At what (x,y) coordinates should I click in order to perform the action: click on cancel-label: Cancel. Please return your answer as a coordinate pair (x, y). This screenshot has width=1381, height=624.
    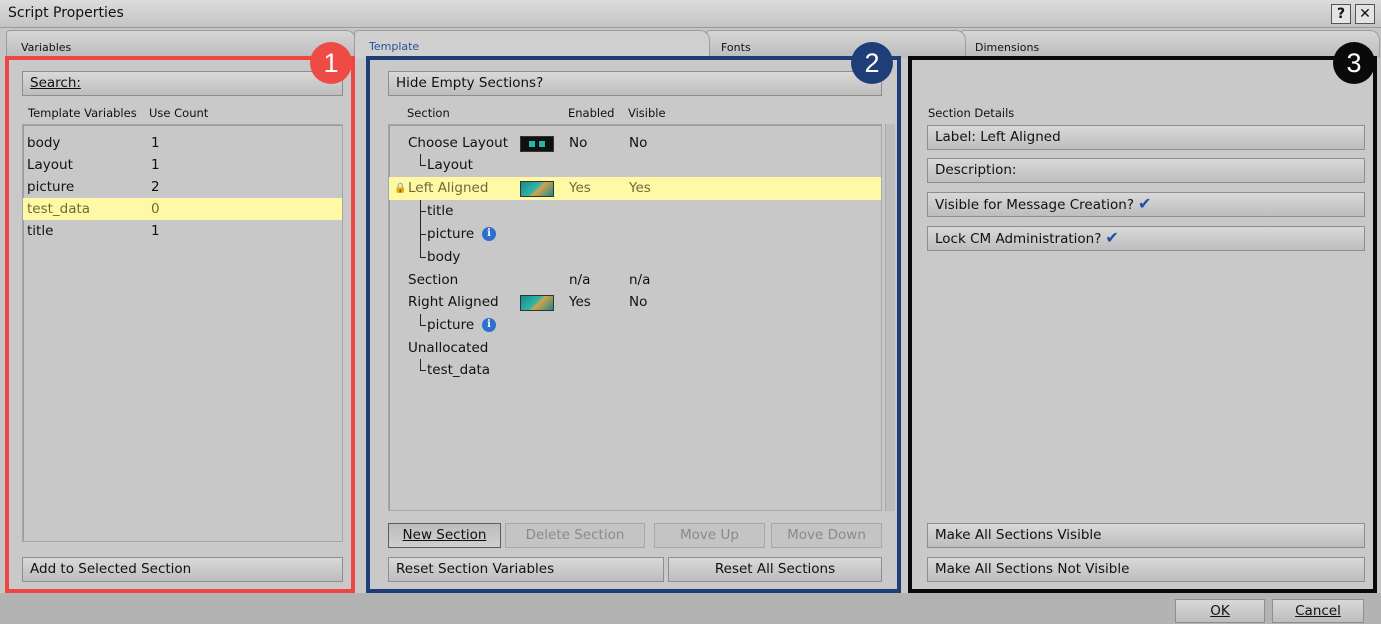
    Looking at the image, I should click on (1318, 611).